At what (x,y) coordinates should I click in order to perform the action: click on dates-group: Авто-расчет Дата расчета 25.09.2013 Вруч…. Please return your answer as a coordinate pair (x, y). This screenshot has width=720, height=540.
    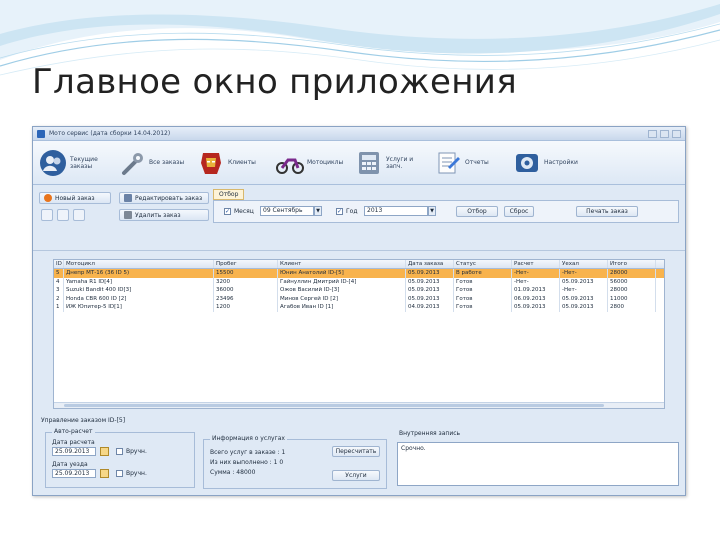
    Looking at the image, I should click on (120, 458).